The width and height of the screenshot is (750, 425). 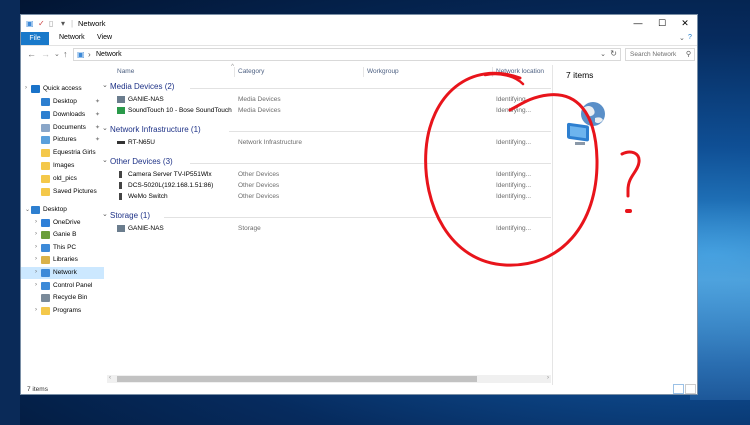 I want to click on sidebar-item: Images, so click(x=62, y=166).